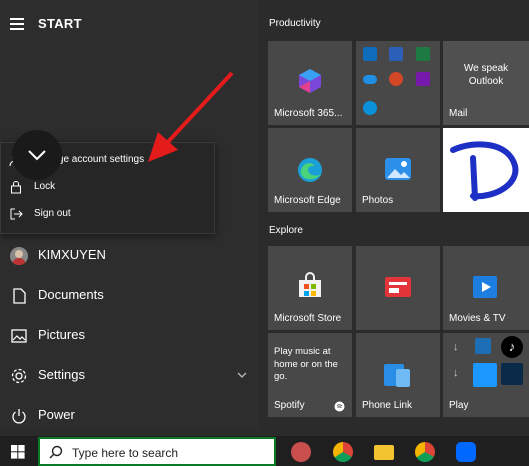 Image resolution: width=529 pixels, height=466 pixels. I want to click on nav-power-label: Power, so click(56, 414).